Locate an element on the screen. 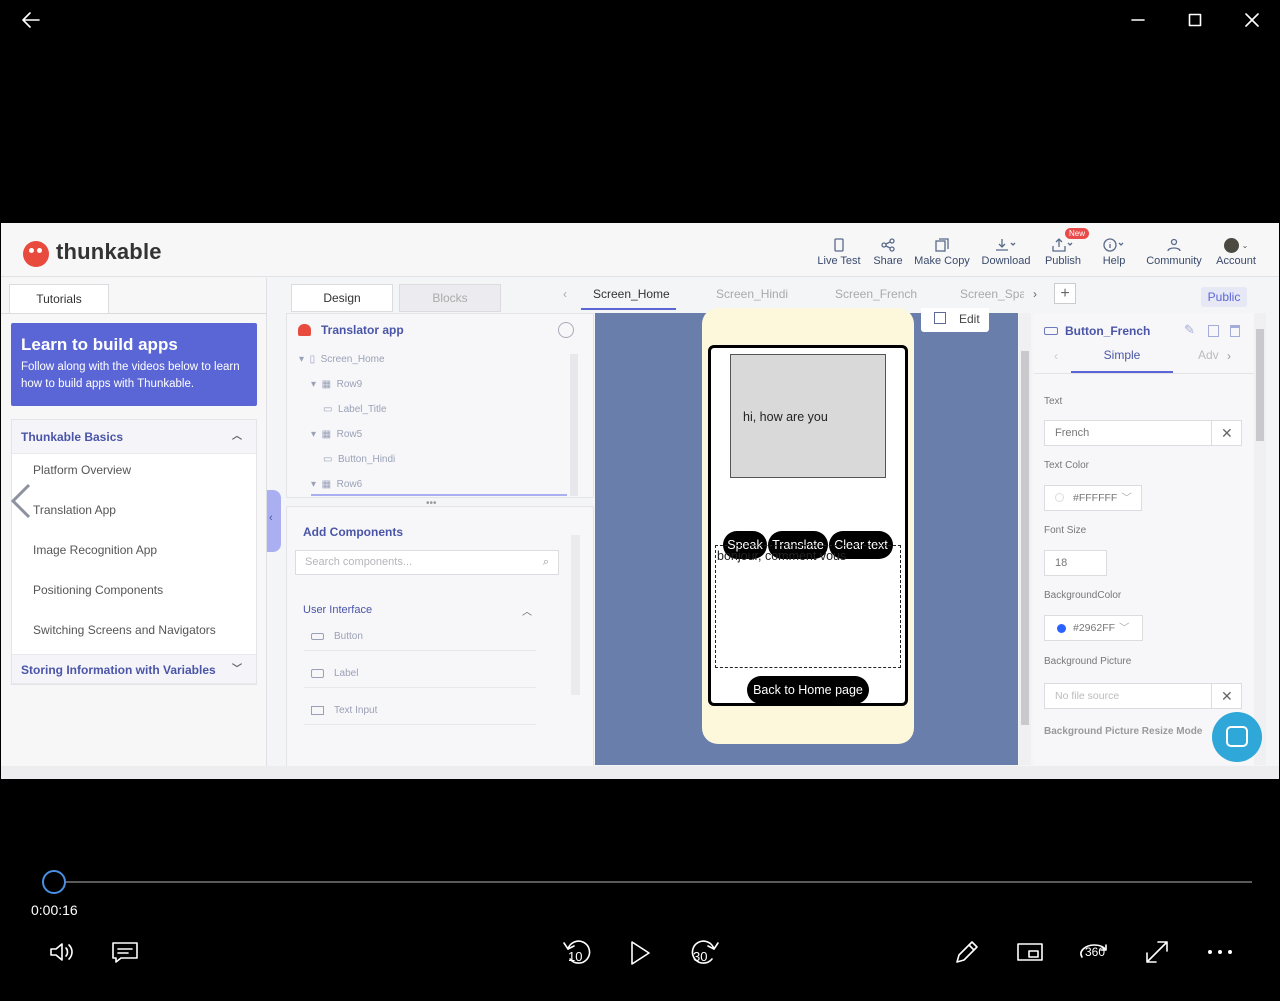 This screenshot has height=1001, width=1280. component-item: Button is located at coordinates (420, 637).